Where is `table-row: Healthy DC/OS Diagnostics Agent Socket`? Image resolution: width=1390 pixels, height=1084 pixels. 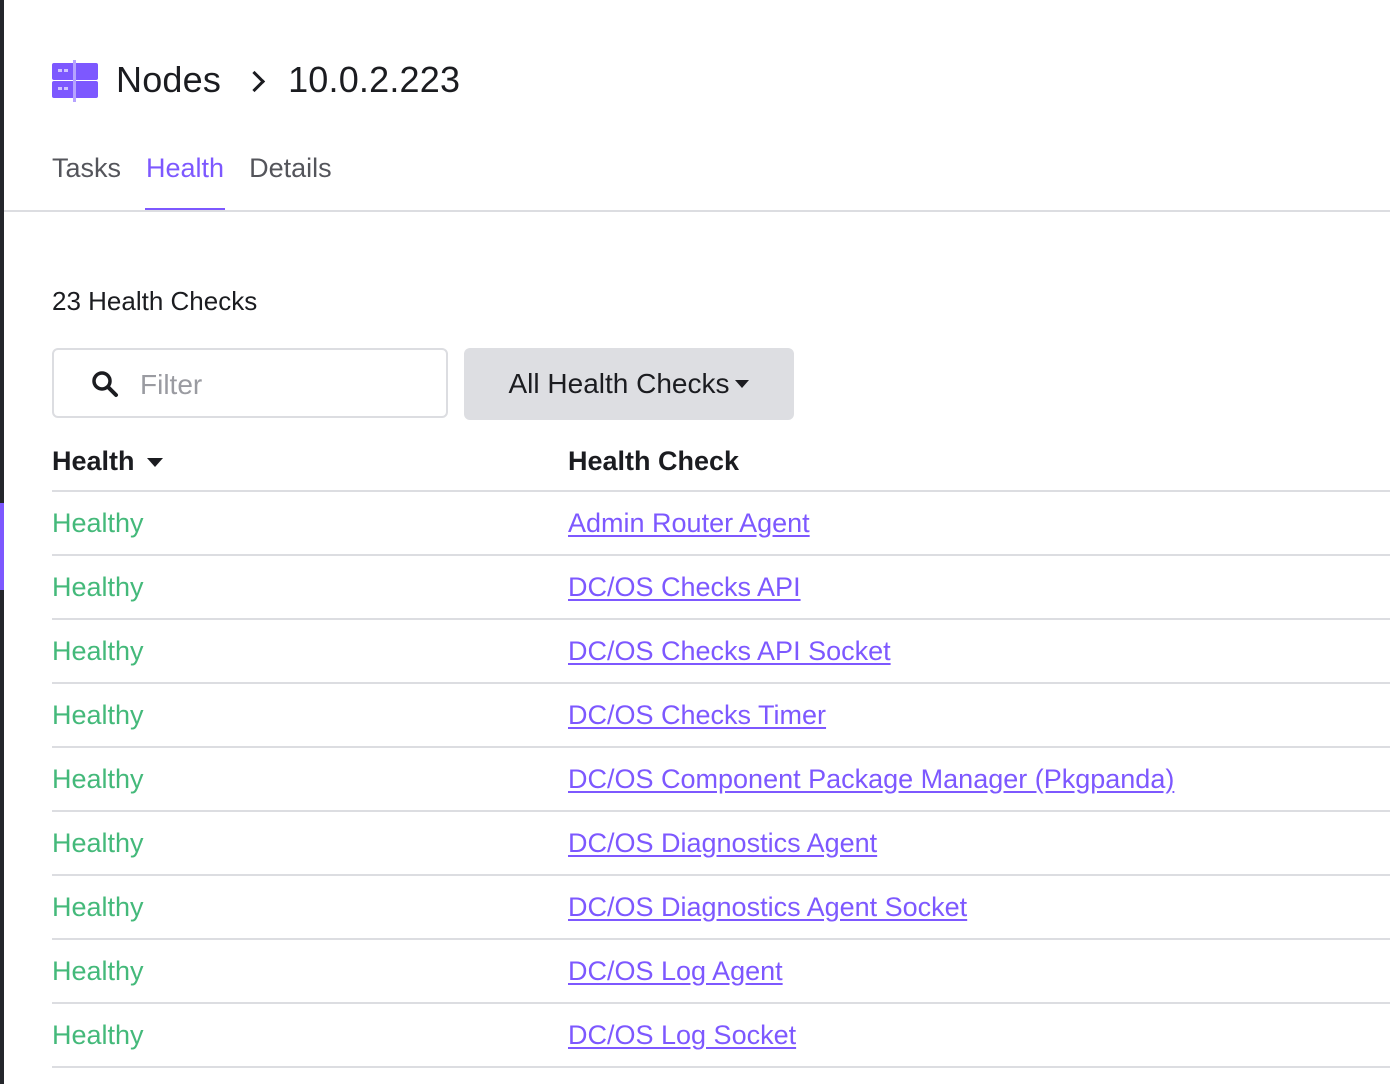 table-row: Healthy DC/OS Diagnostics Agent Socket is located at coordinates (721, 908).